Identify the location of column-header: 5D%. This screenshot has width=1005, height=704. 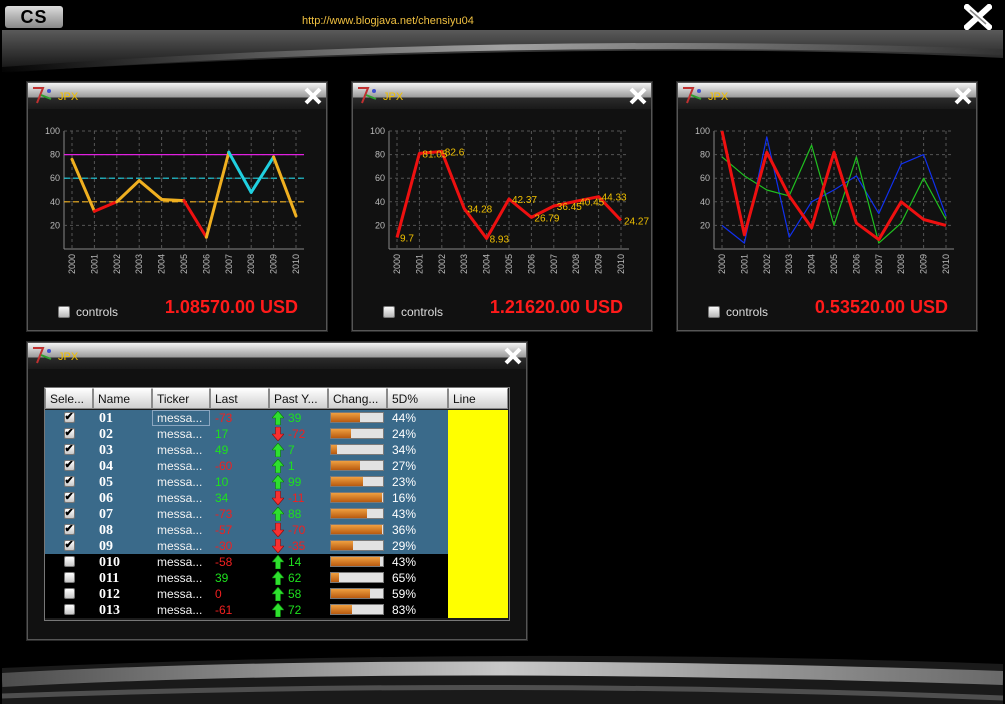
(417, 398).